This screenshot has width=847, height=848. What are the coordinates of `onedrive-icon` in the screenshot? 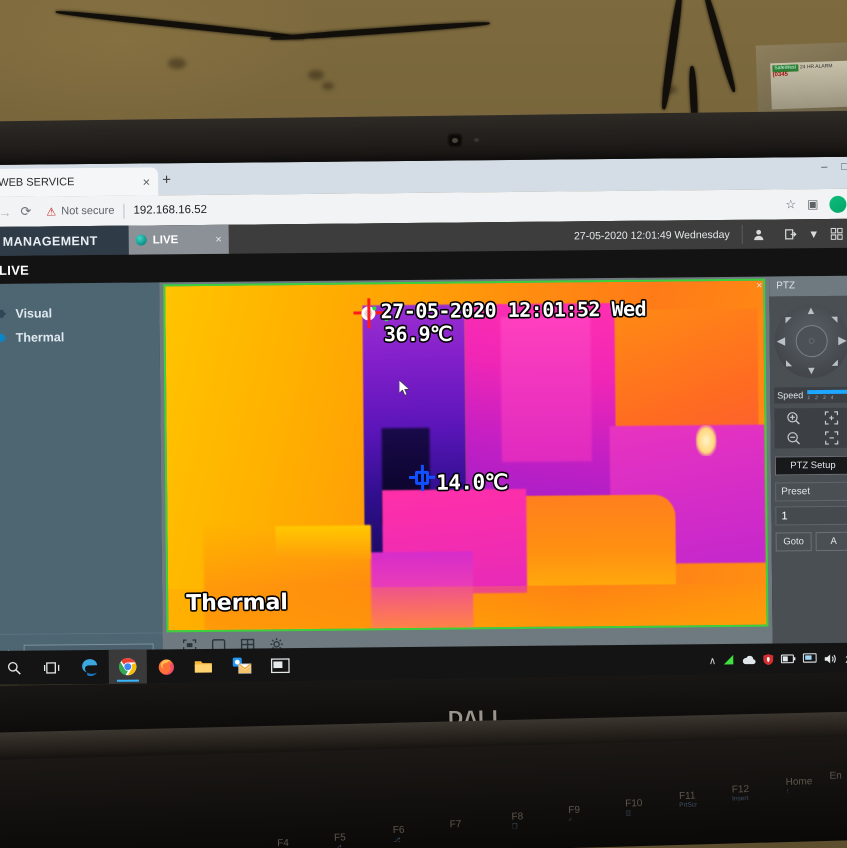 It's located at (749, 660).